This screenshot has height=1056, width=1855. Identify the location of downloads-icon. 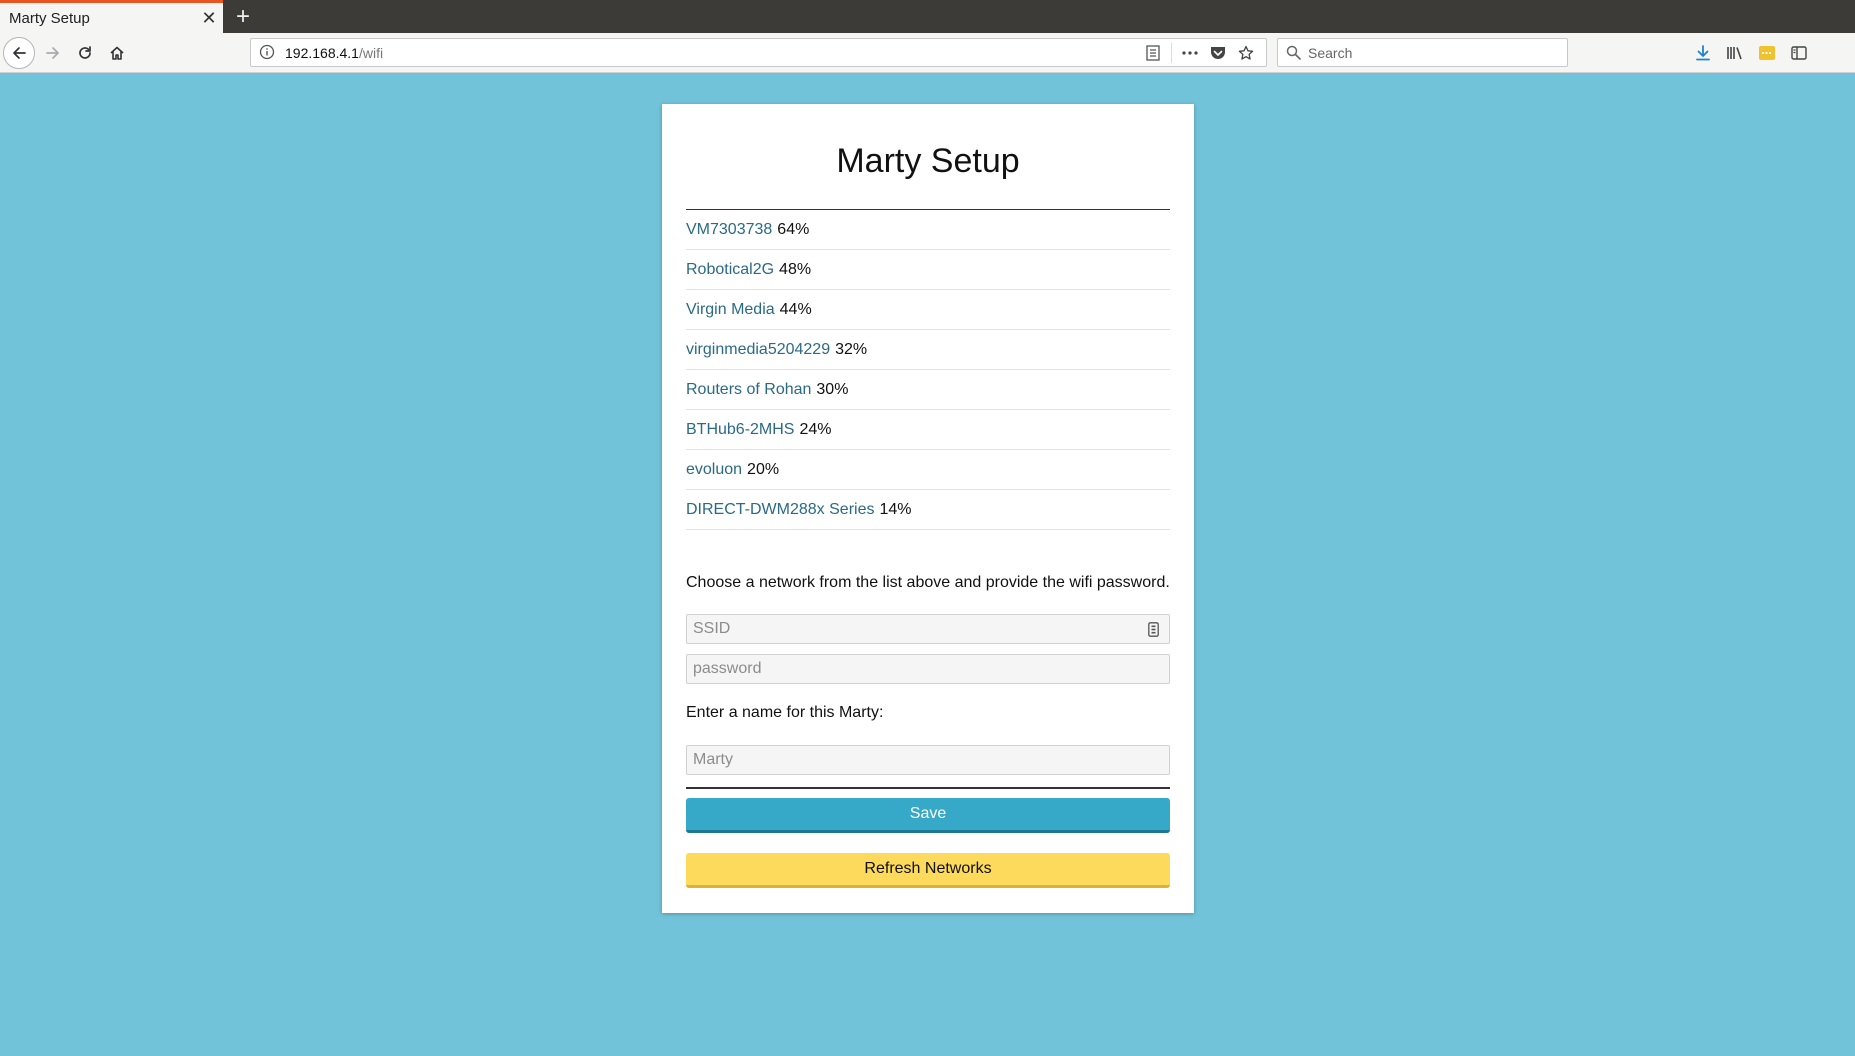
(1703, 53).